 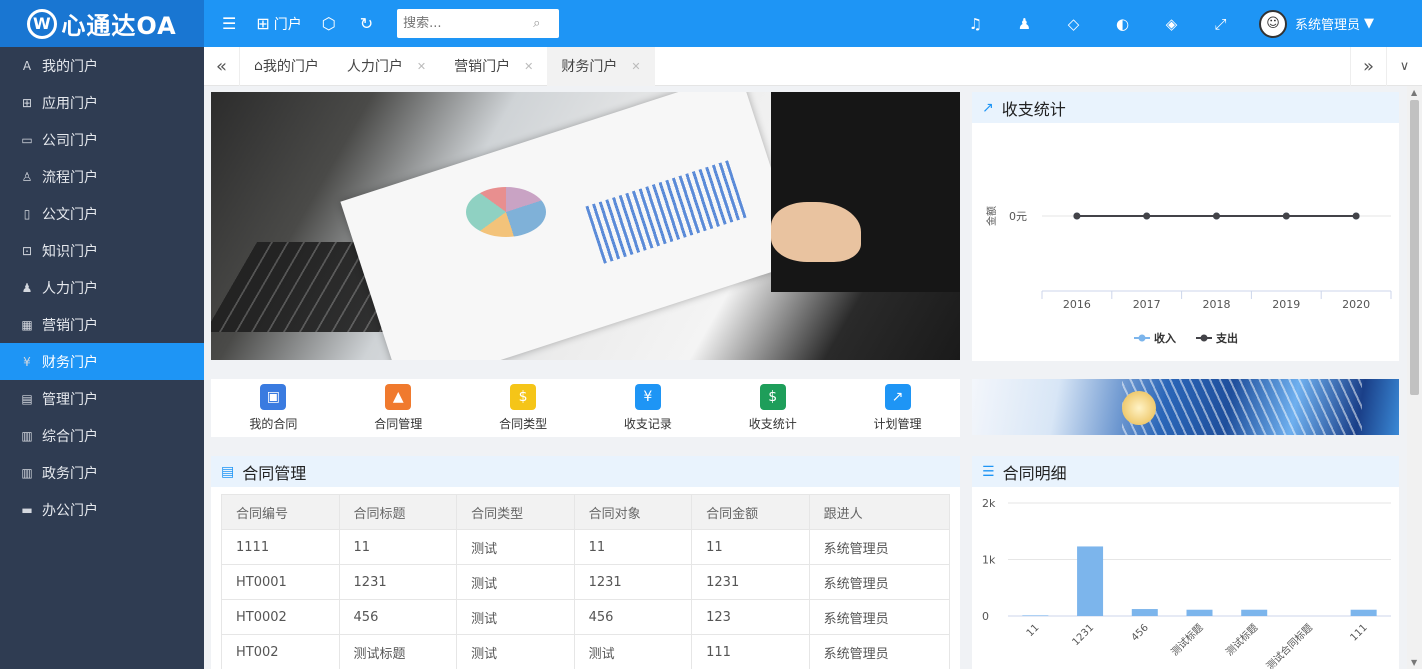 What do you see at coordinates (398, 424) in the screenshot?
I see `quick-link-label: 合同管理` at bounding box center [398, 424].